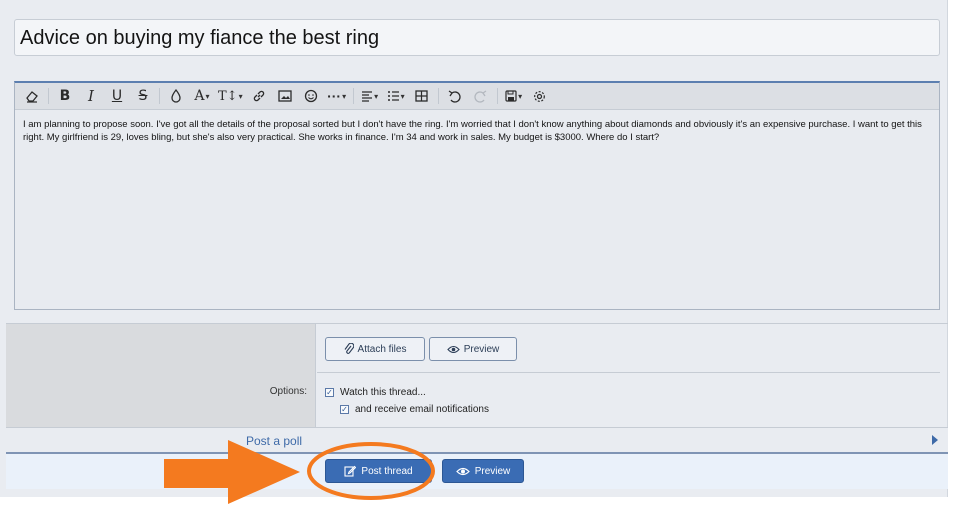 Image resolution: width=956 pixels, height=509 pixels. What do you see at coordinates (32, 96) in the screenshot?
I see `clear-formatting-icon` at bounding box center [32, 96].